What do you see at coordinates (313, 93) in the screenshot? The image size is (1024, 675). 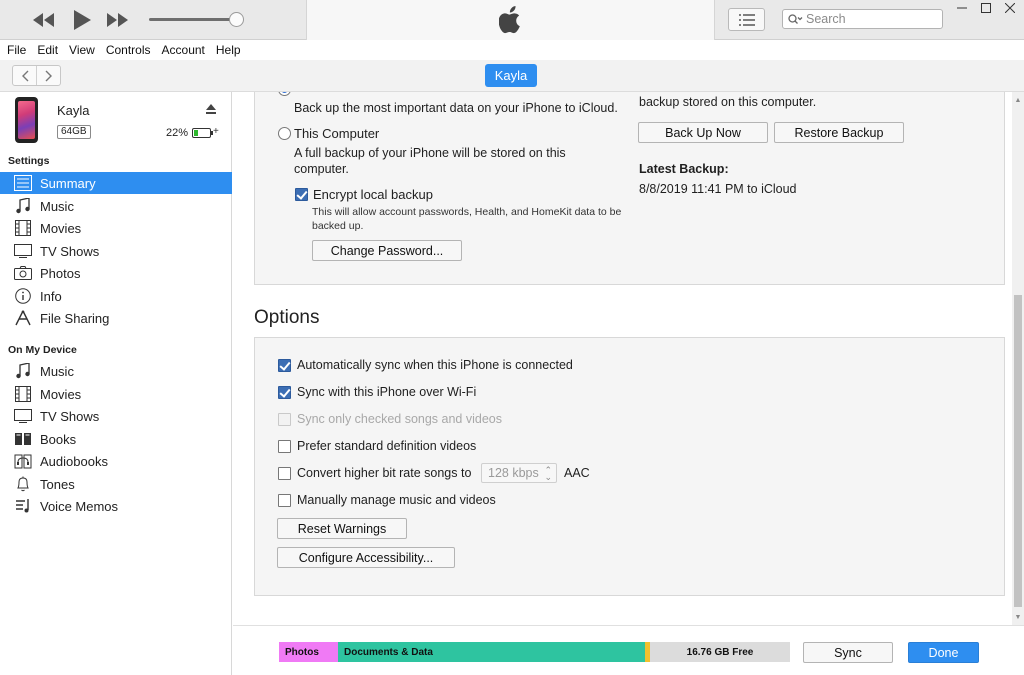 I see `icloud-backup-label: iCloud` at bounding box center [313, 93].